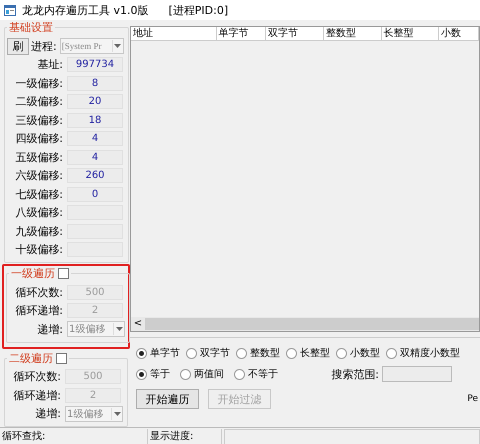 The width and height of the screenshot is (480, 444). Describe the element at coordinates (95, 194) in the screenshot. I see `input-field: 0` at that location.